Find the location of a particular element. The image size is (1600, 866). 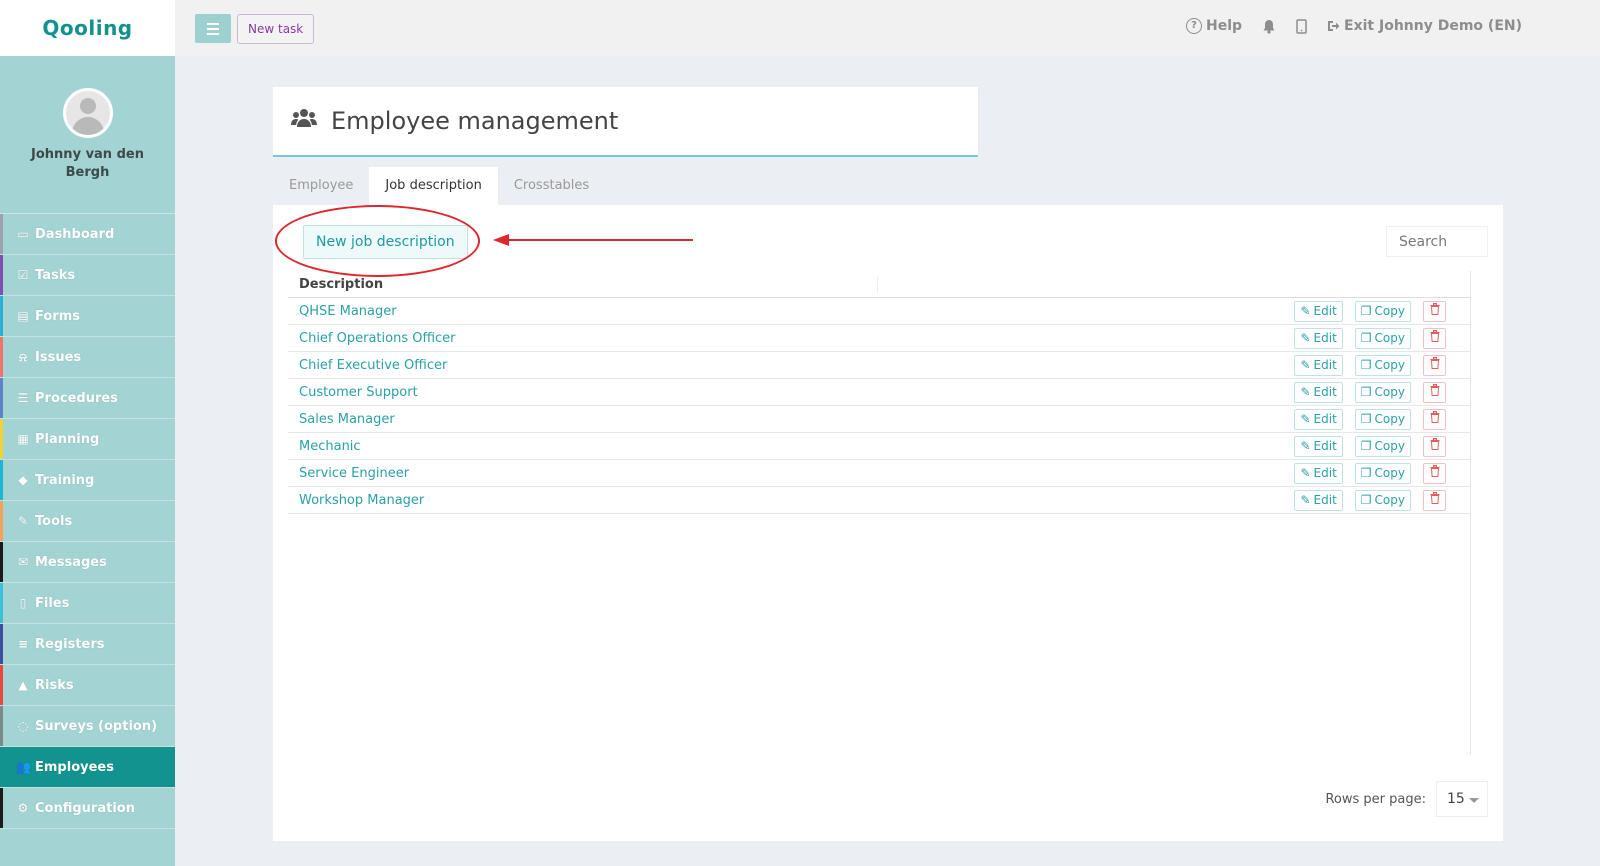

document-icon: ▯ is located at coordinates (23, 603).